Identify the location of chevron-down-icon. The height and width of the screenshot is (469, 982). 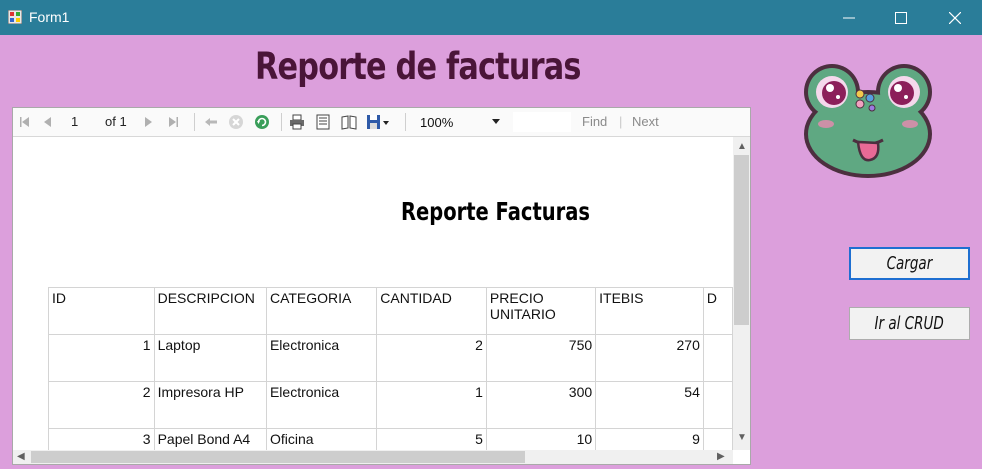
(496, 121).